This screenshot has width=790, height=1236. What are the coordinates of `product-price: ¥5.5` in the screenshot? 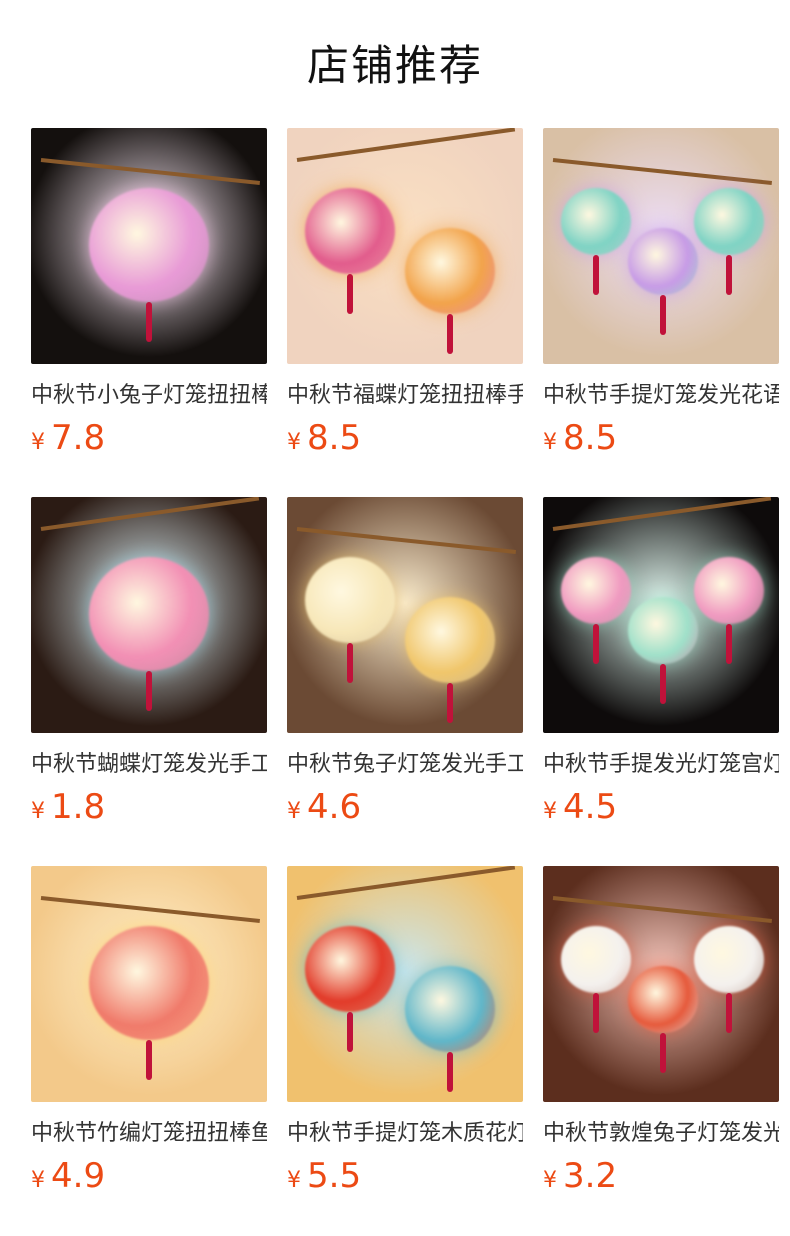 It's located at (405, 1176).